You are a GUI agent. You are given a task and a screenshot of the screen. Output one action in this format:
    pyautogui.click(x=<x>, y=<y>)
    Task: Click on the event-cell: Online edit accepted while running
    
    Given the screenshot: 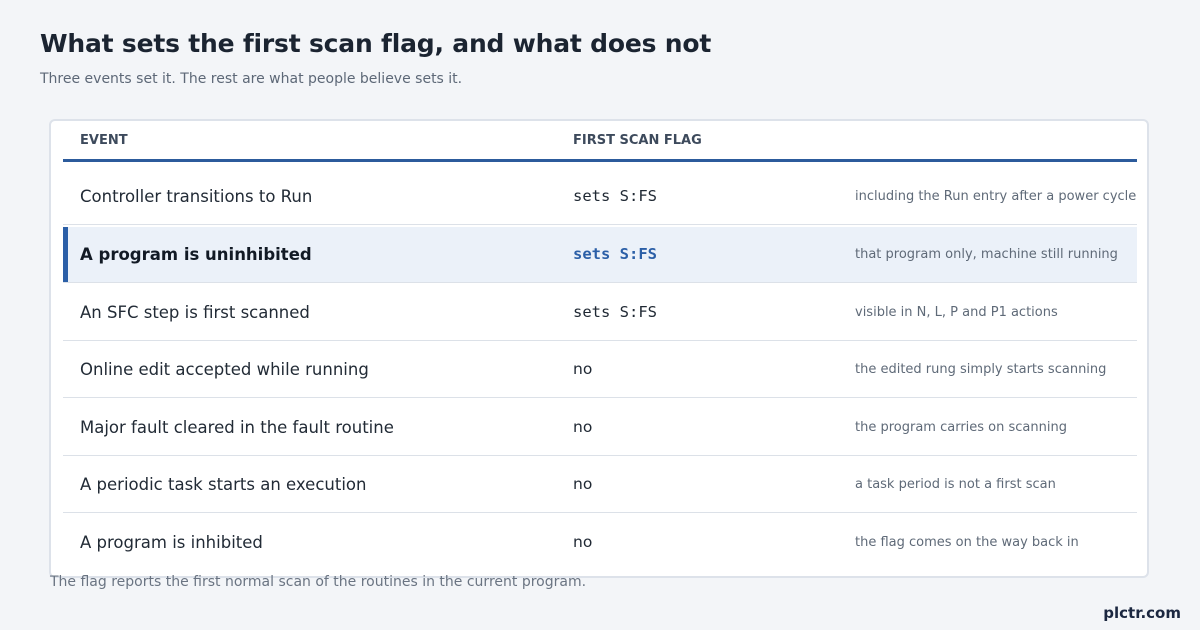 What is the action you would take?
    pyautogui.click(x=224, y=369)
    